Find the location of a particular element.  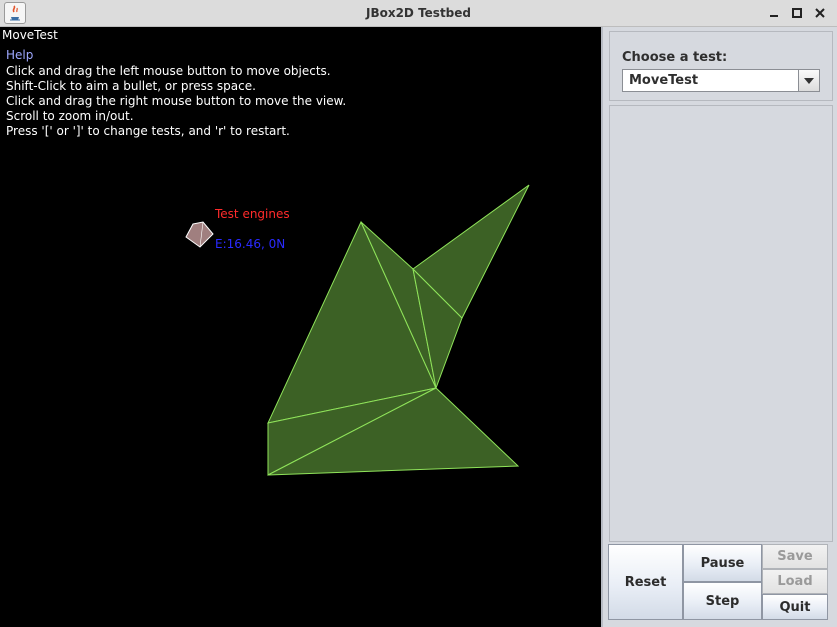

engines-label: Test engines is located at coordinates (252, 214).